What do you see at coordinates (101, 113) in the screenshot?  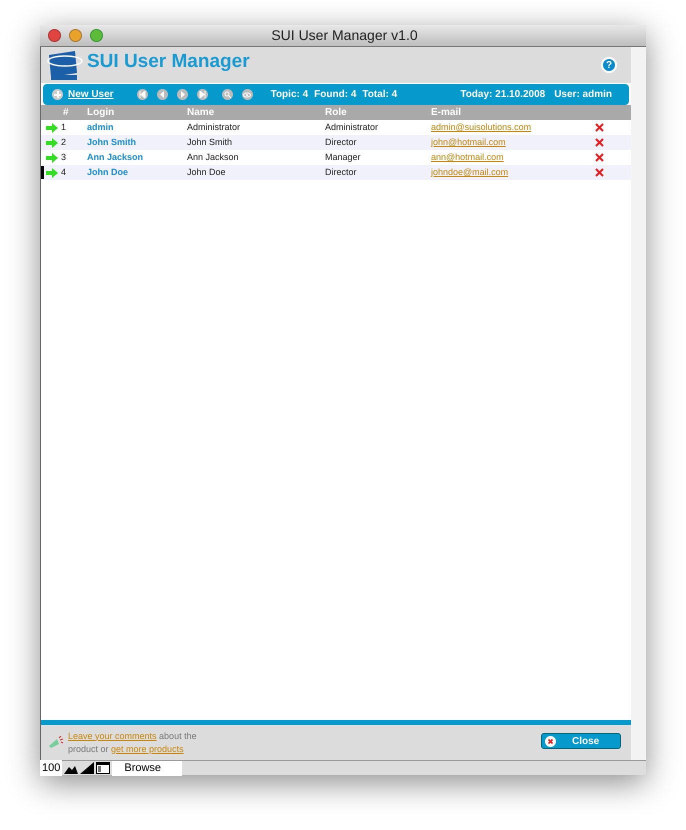 I see `column-header: Login` at bounding box center [101, 113].